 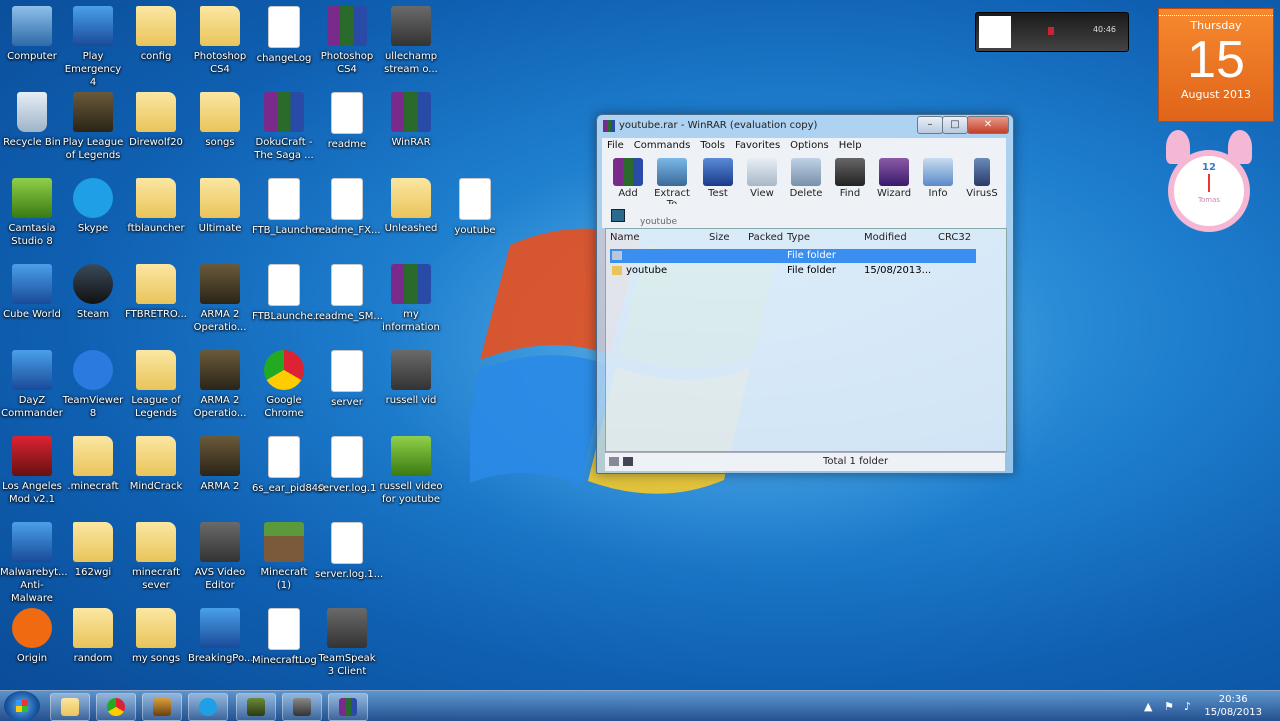 What do you see at coordinates (930, 125) in the screenshot?
I see `minimize-button: –` at bounding box center [930, 125].